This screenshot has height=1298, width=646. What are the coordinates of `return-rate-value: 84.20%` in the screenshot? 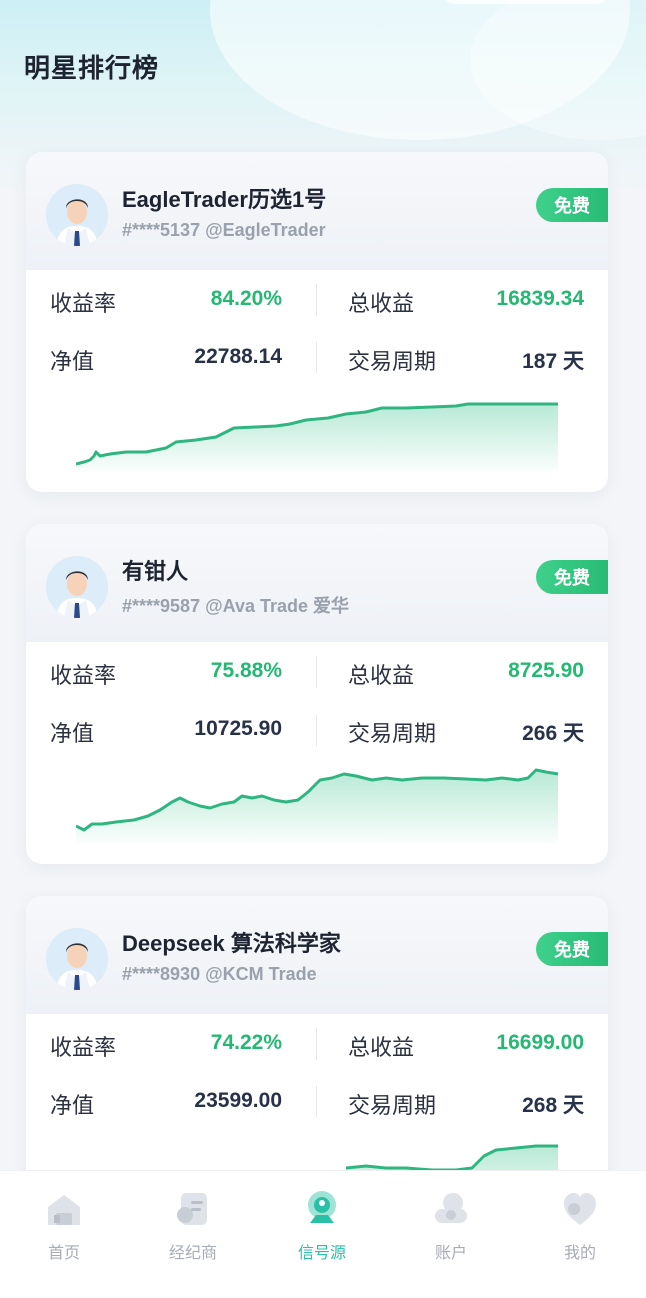 It's located at (246, 298).